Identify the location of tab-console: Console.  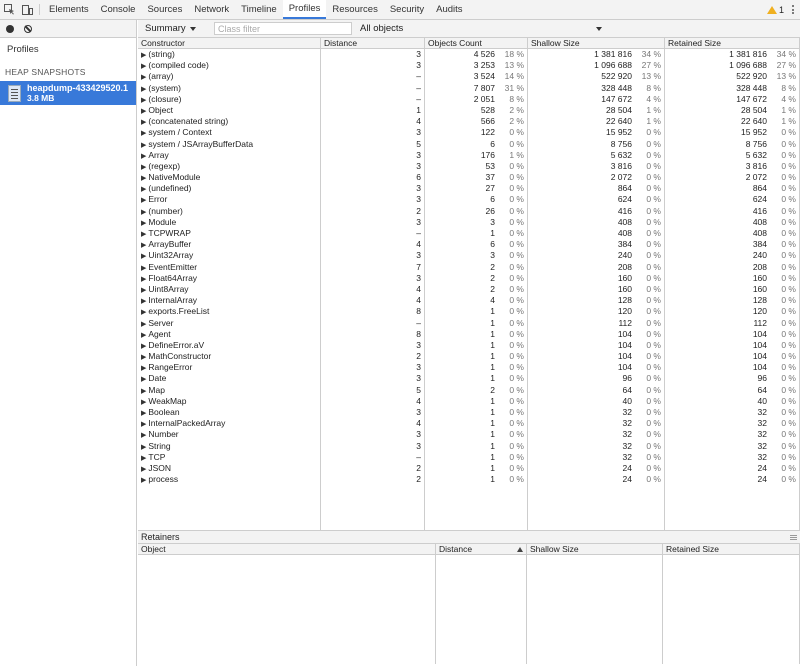
(118, 9).